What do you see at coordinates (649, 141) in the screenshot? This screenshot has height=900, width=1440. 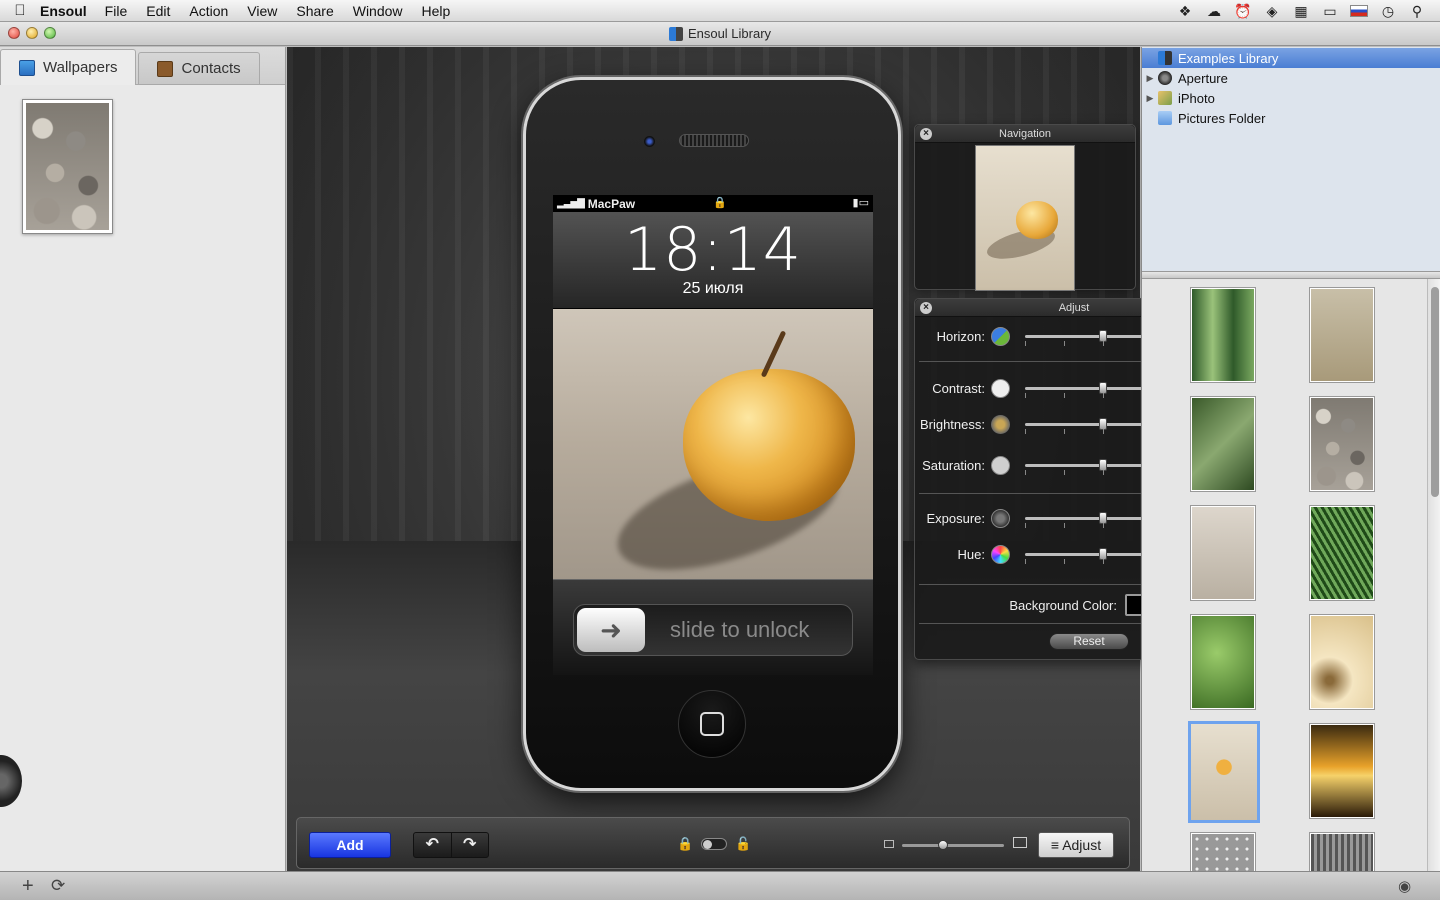 I see `front-camera-icon` at bounding box center [649, 141].